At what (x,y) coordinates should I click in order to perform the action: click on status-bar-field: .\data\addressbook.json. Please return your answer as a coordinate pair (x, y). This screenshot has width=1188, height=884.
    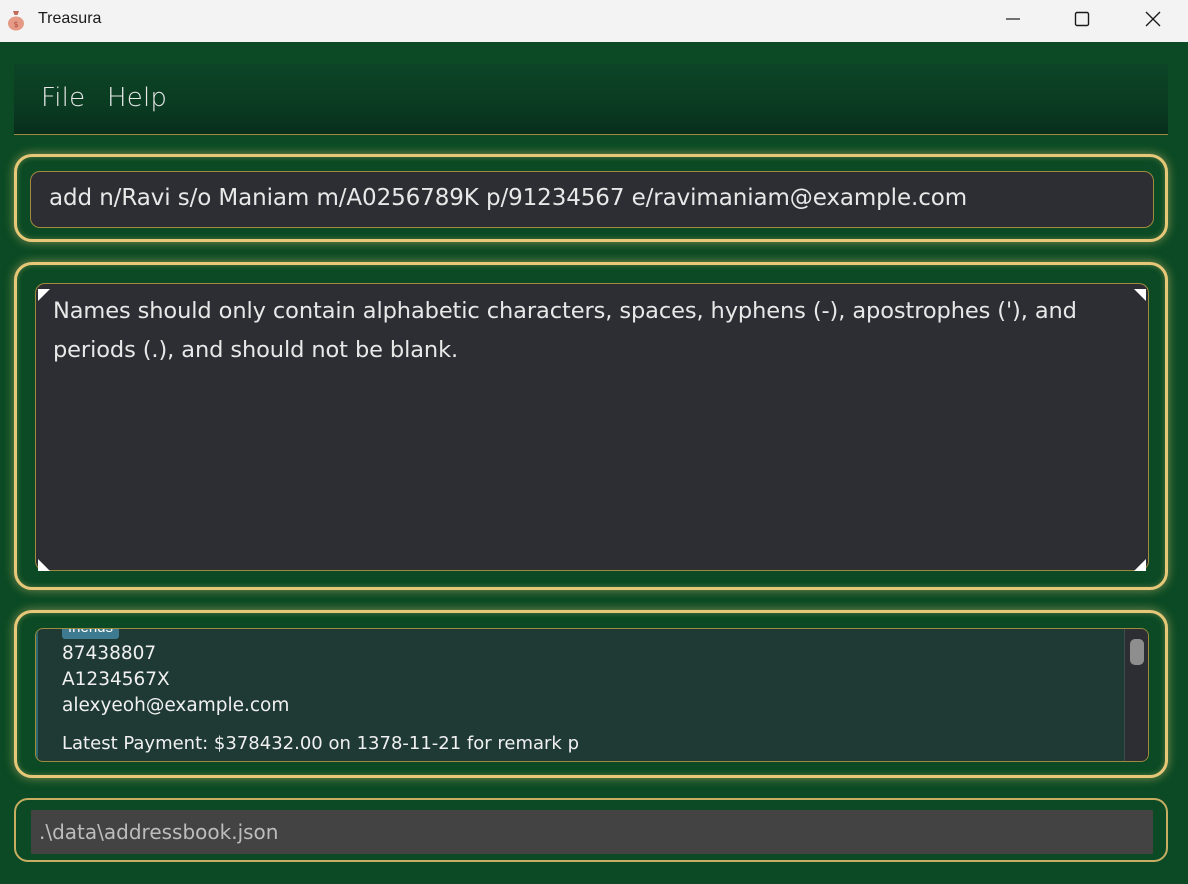
    Looking at the image, I should click on (592, 832).